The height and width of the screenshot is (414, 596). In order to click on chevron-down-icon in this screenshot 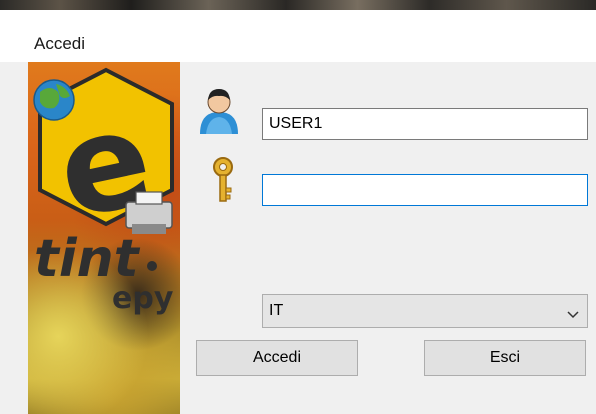, I will do `click(573, 315)`.